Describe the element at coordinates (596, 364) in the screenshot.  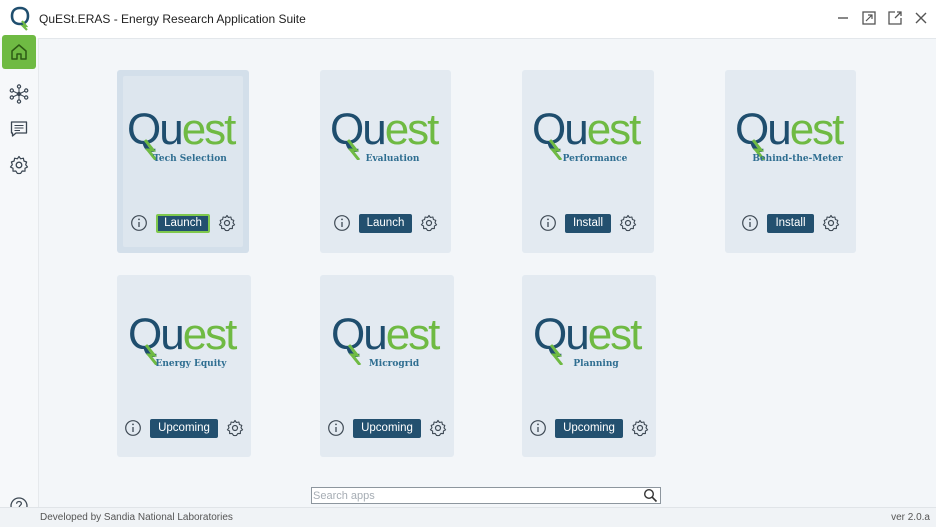
I see `app-subtitle: Planning` at that location.